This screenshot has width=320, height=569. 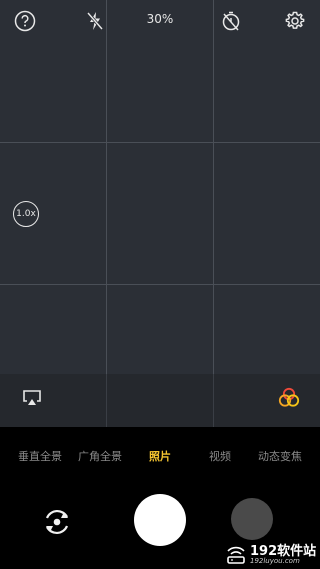 What do you see at coordinates (26, 214) in the screenshot?
I see `zoom-button: 1.0x` at bounding box center [26, 214].